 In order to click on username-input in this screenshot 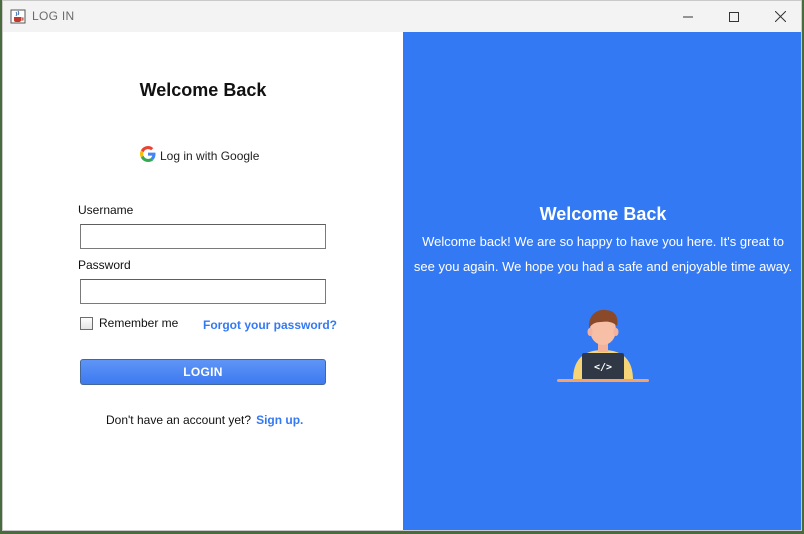, I will do `click(203, 236)`.